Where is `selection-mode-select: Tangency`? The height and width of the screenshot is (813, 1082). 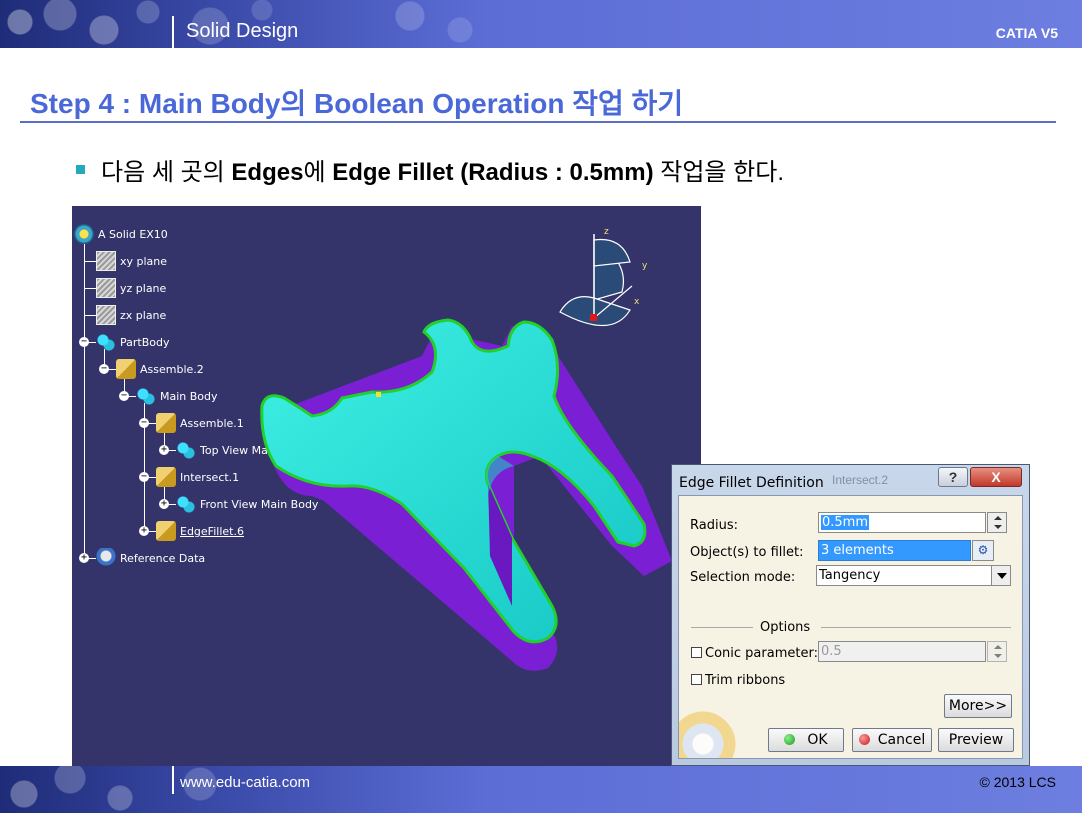
selection-mode-select: Tangency is located at coordinates (904, 575).